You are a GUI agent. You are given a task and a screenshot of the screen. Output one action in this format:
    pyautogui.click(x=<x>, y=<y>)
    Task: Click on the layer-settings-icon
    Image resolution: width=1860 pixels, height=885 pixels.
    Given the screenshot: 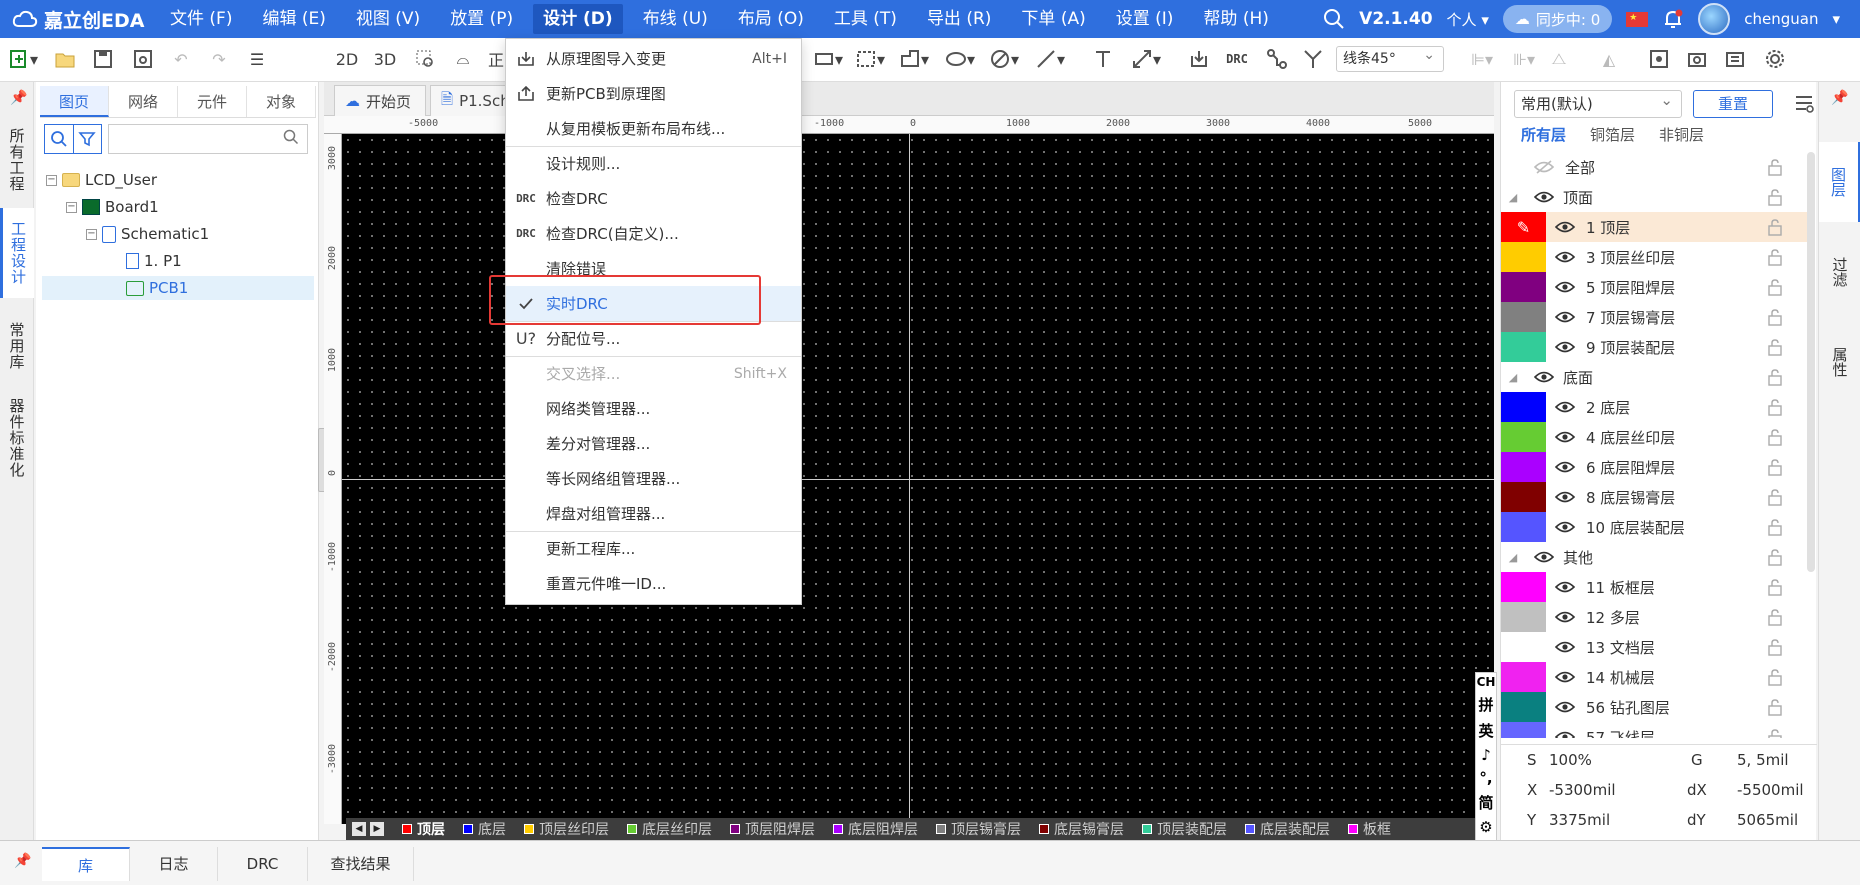 What is the action you would take?
    pyautogui.click(x=1804, y=105)
    